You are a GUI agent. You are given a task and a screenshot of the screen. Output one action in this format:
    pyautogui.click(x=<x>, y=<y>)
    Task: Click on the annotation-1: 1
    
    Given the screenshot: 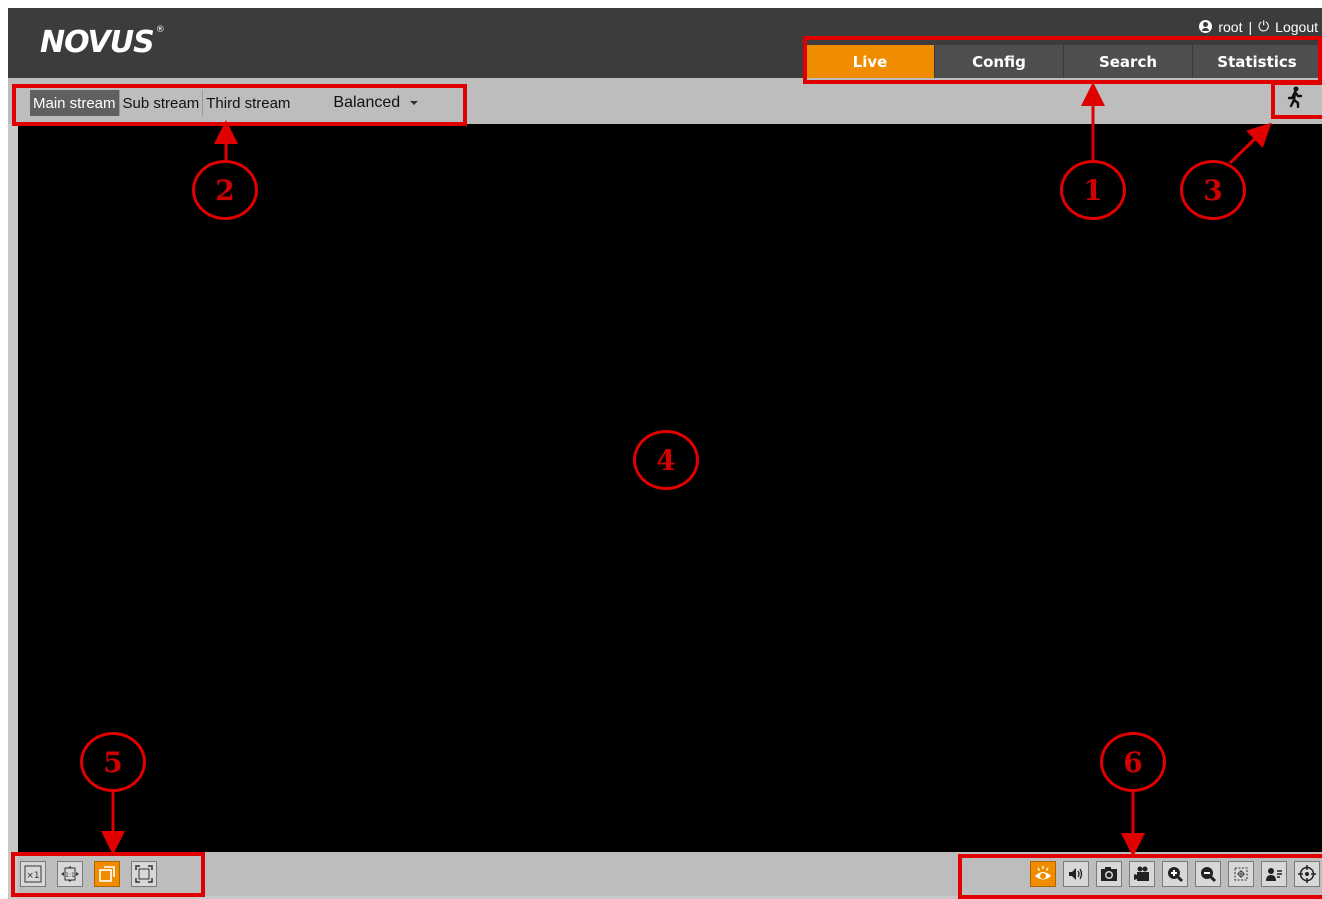 What is the action you would take?
    pyautogui.click(x=1093, y=190)
    